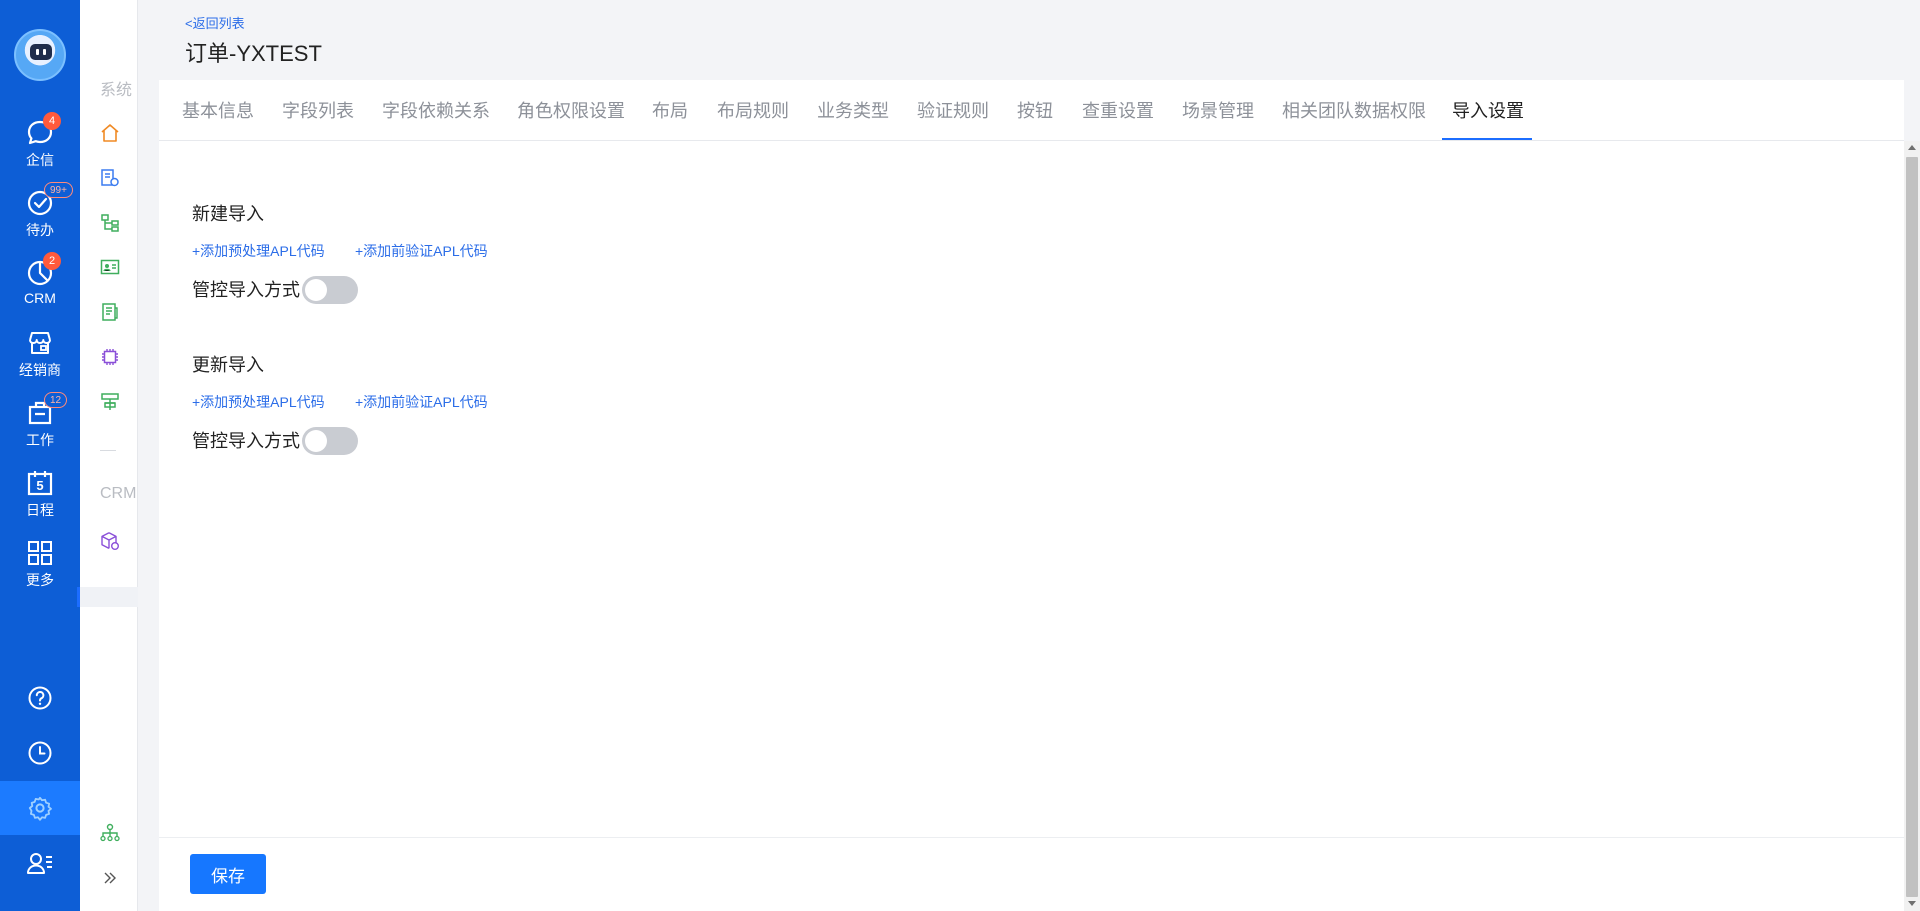  I want to click on update-import-title: 更新导入, so click(228, 365).